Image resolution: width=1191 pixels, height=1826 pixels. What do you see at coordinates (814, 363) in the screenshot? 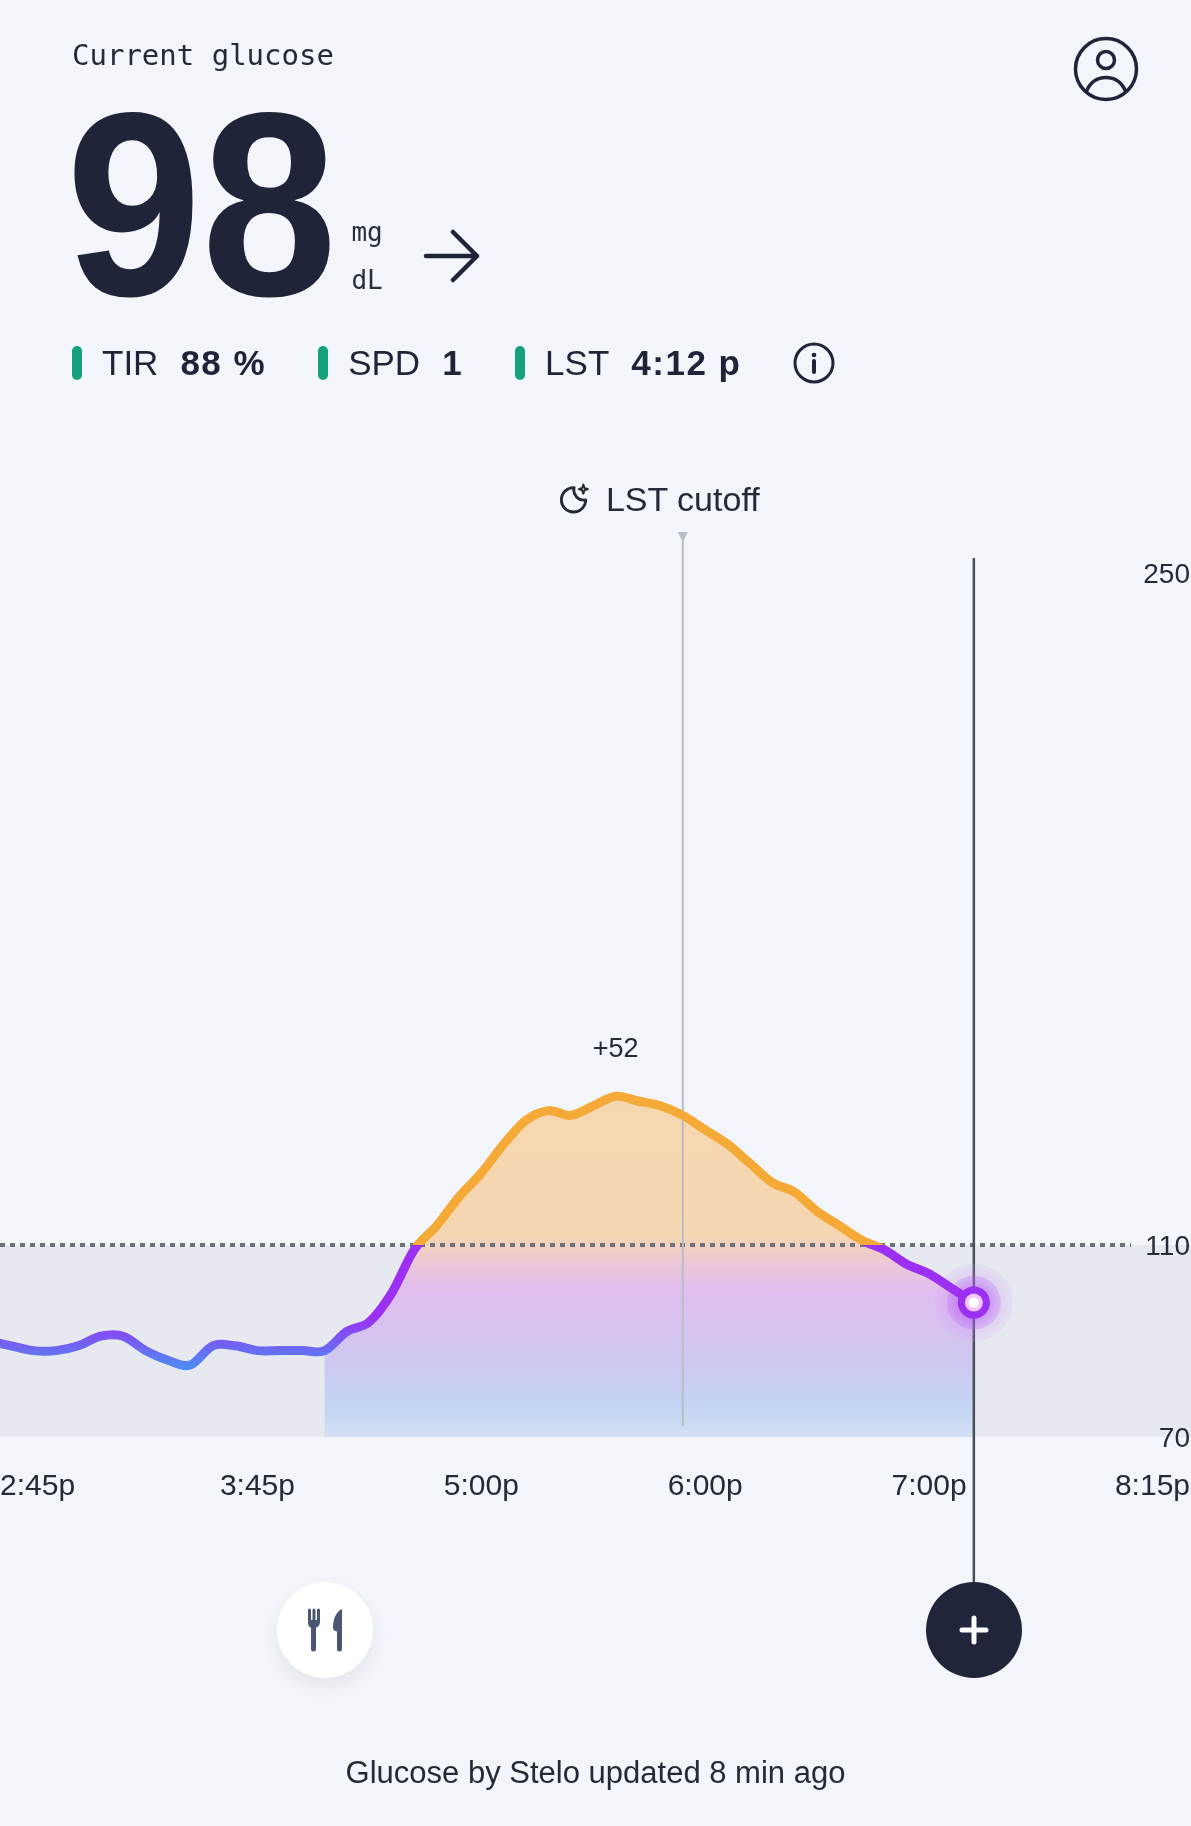
I see `info-icon` at bounding box center [814, 363].